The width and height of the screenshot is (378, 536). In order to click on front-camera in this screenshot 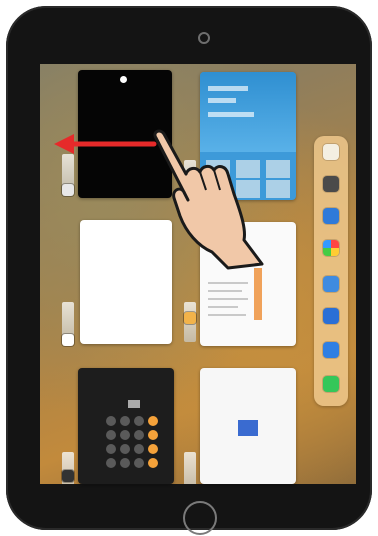, I will do `click(204, 38)`.